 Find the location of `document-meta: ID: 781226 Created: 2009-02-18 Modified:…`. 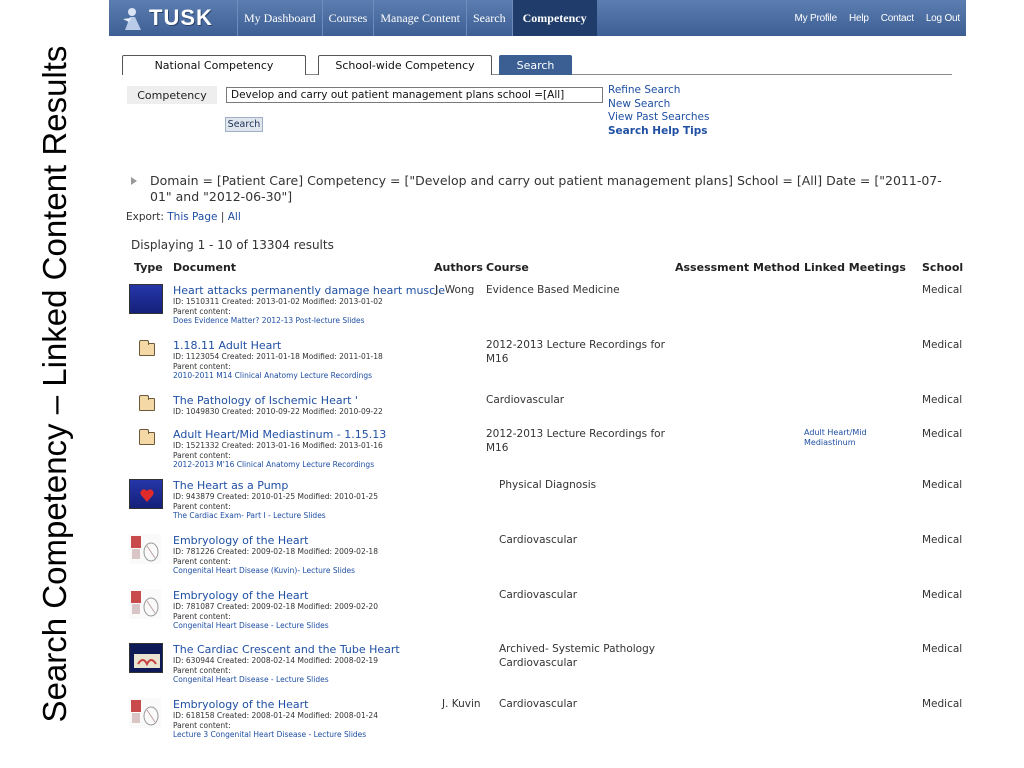

document-meta: ID: 781226 Created: 2009-02-18 Modified:… is located at coordinates (275, 551).